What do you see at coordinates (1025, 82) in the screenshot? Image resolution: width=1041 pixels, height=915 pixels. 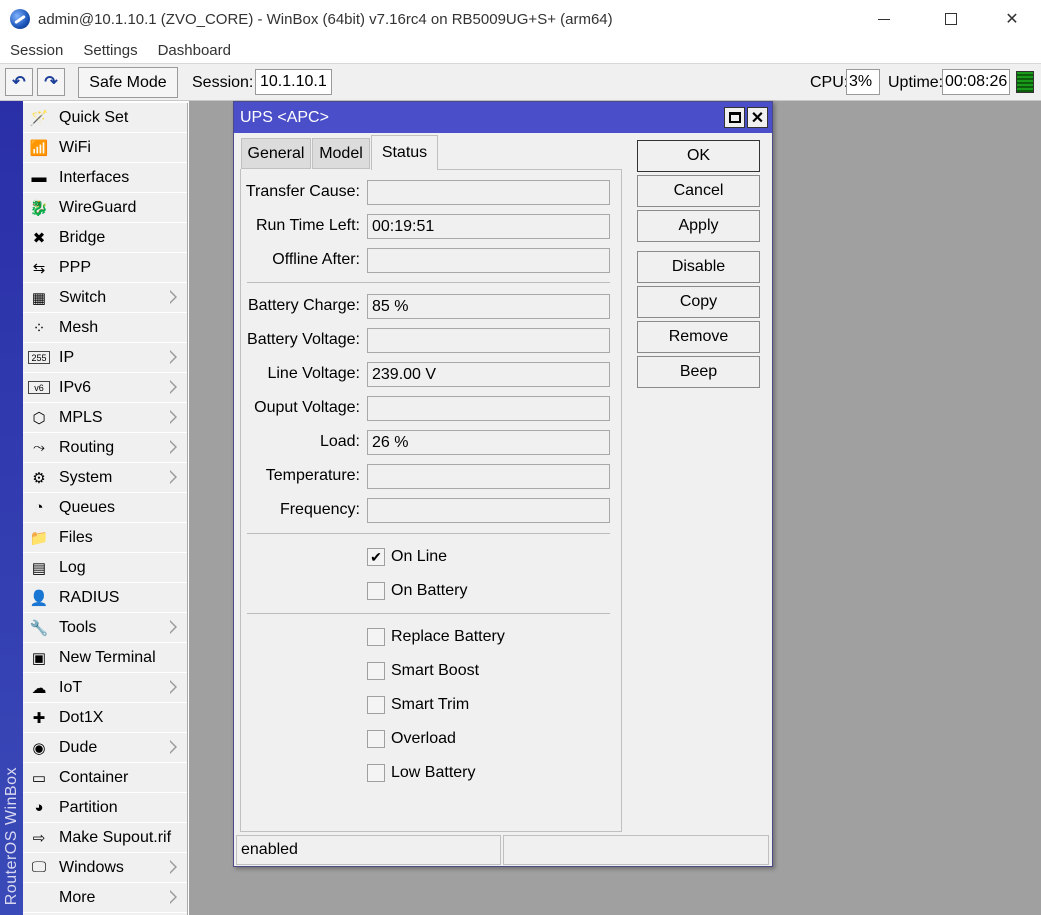 I see `cpu-meter-icon` at bounding box center [1025, 82].